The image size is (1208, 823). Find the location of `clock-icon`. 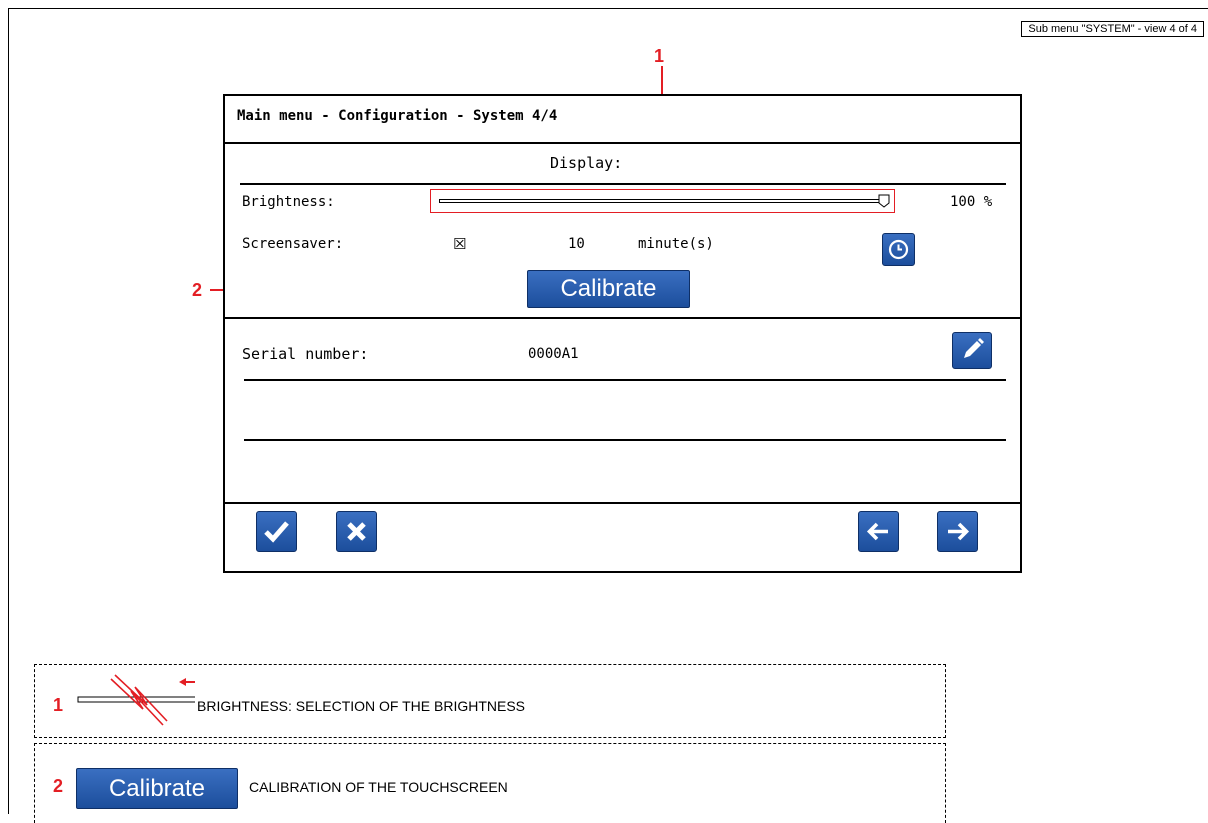

clock-icon is located at coordinates (898, 249).